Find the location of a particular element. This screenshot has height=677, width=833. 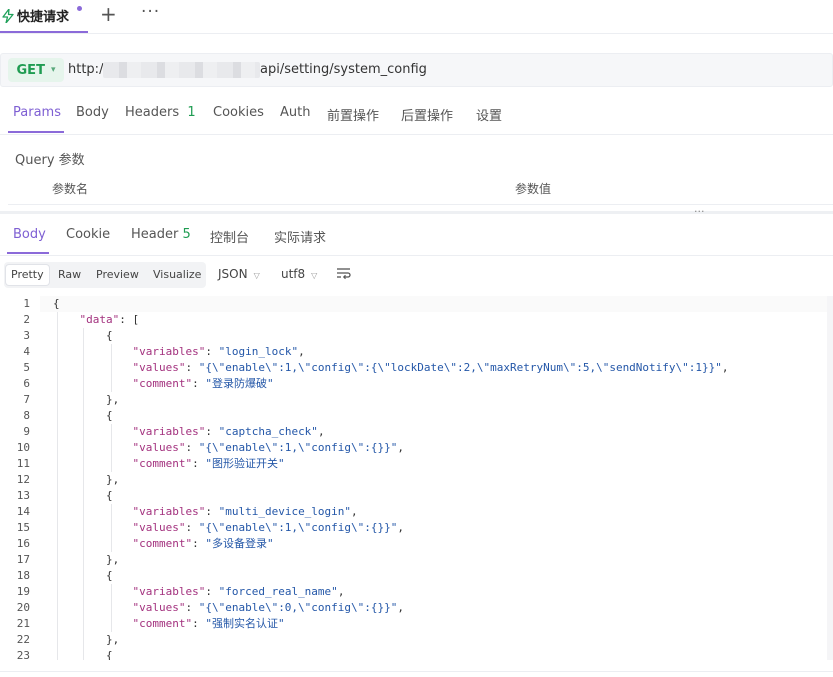

code-line: 12 }, is located at coordinates (416, 480).